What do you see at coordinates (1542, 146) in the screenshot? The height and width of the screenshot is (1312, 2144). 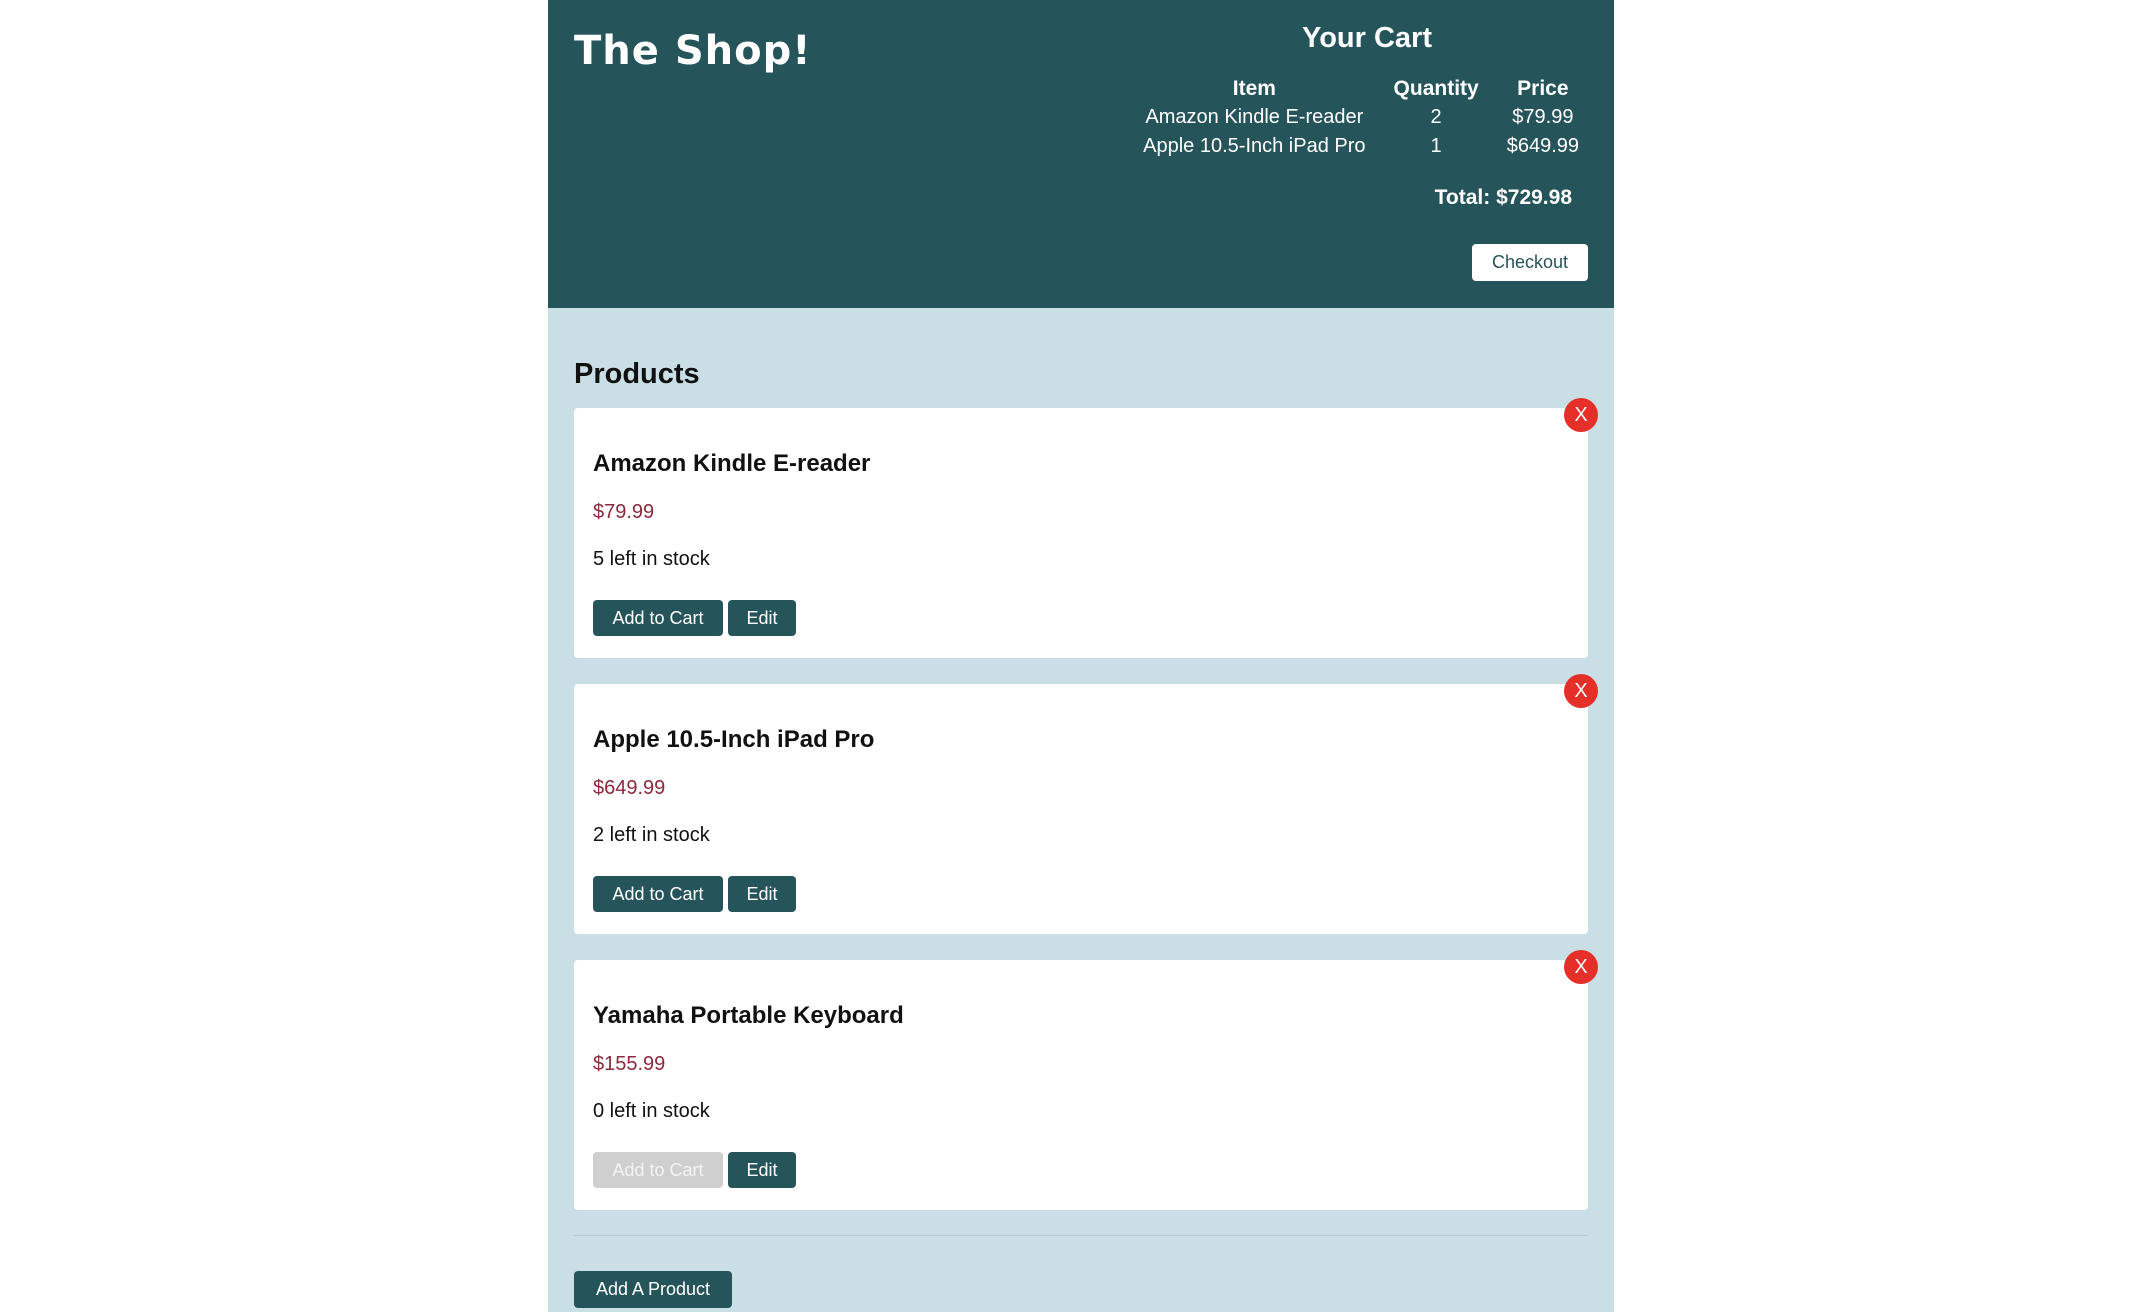 I see `cart-item-price: $649.99` at bounding box center [1542, 146].